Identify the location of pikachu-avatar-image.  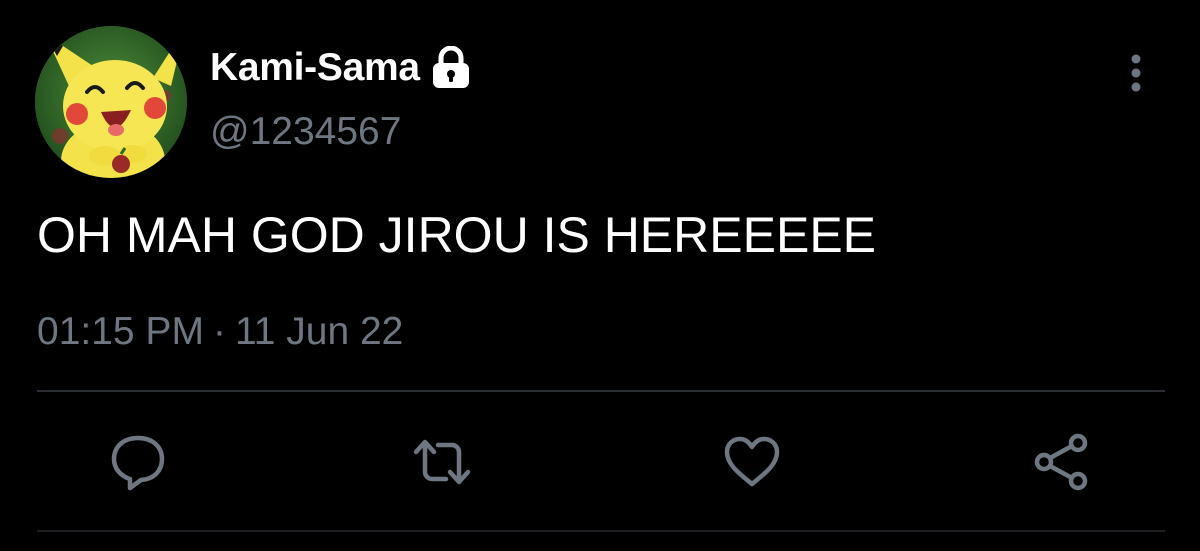
(111, 102).